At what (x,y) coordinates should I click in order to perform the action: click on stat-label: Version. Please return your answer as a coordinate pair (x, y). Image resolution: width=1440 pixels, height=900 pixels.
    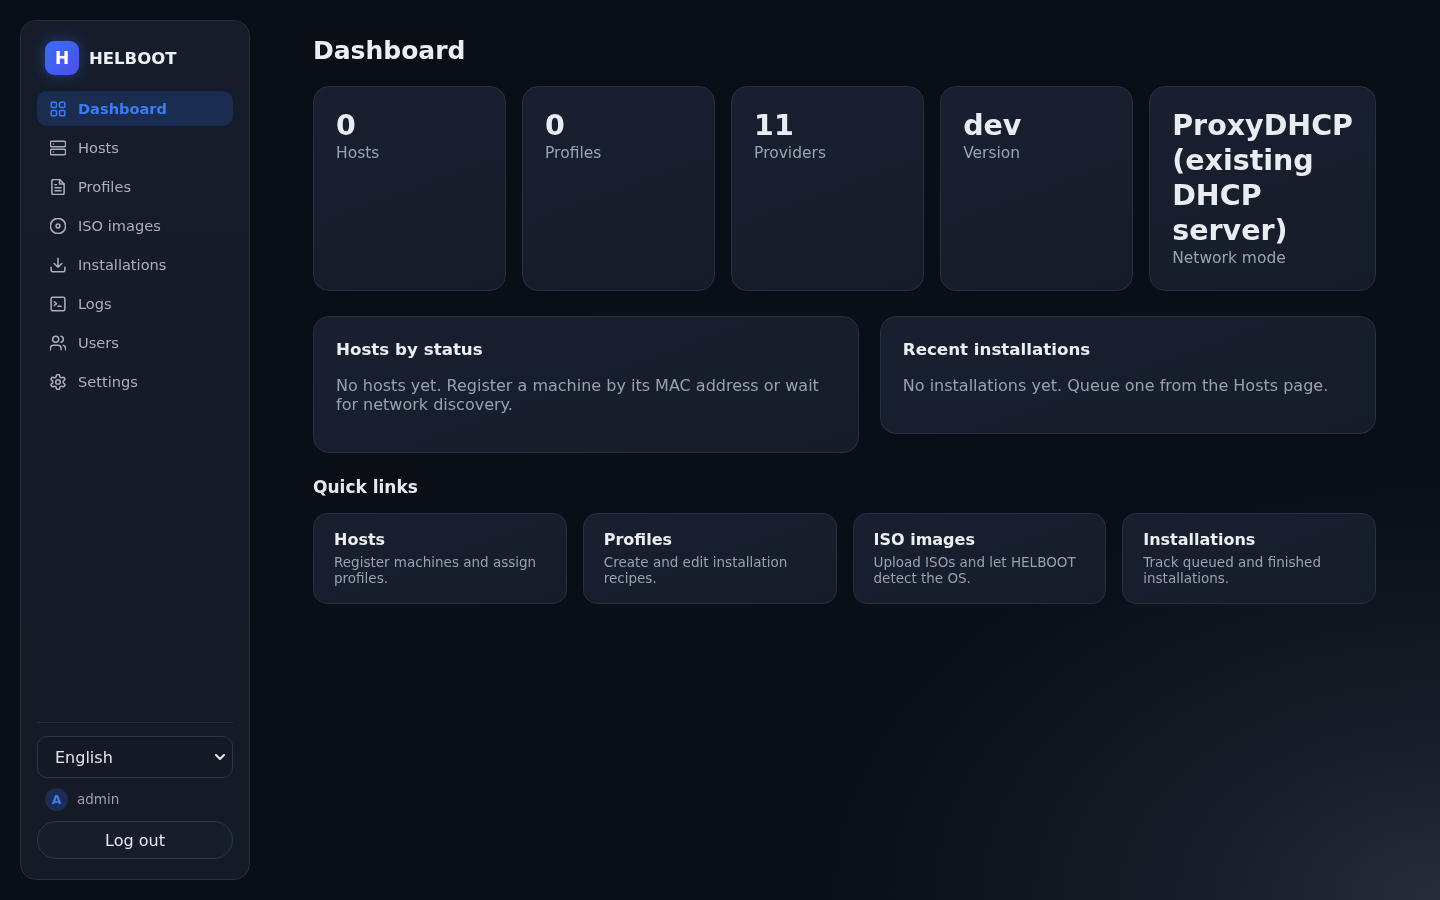
    Looking at the image, I should click on (992, 153).